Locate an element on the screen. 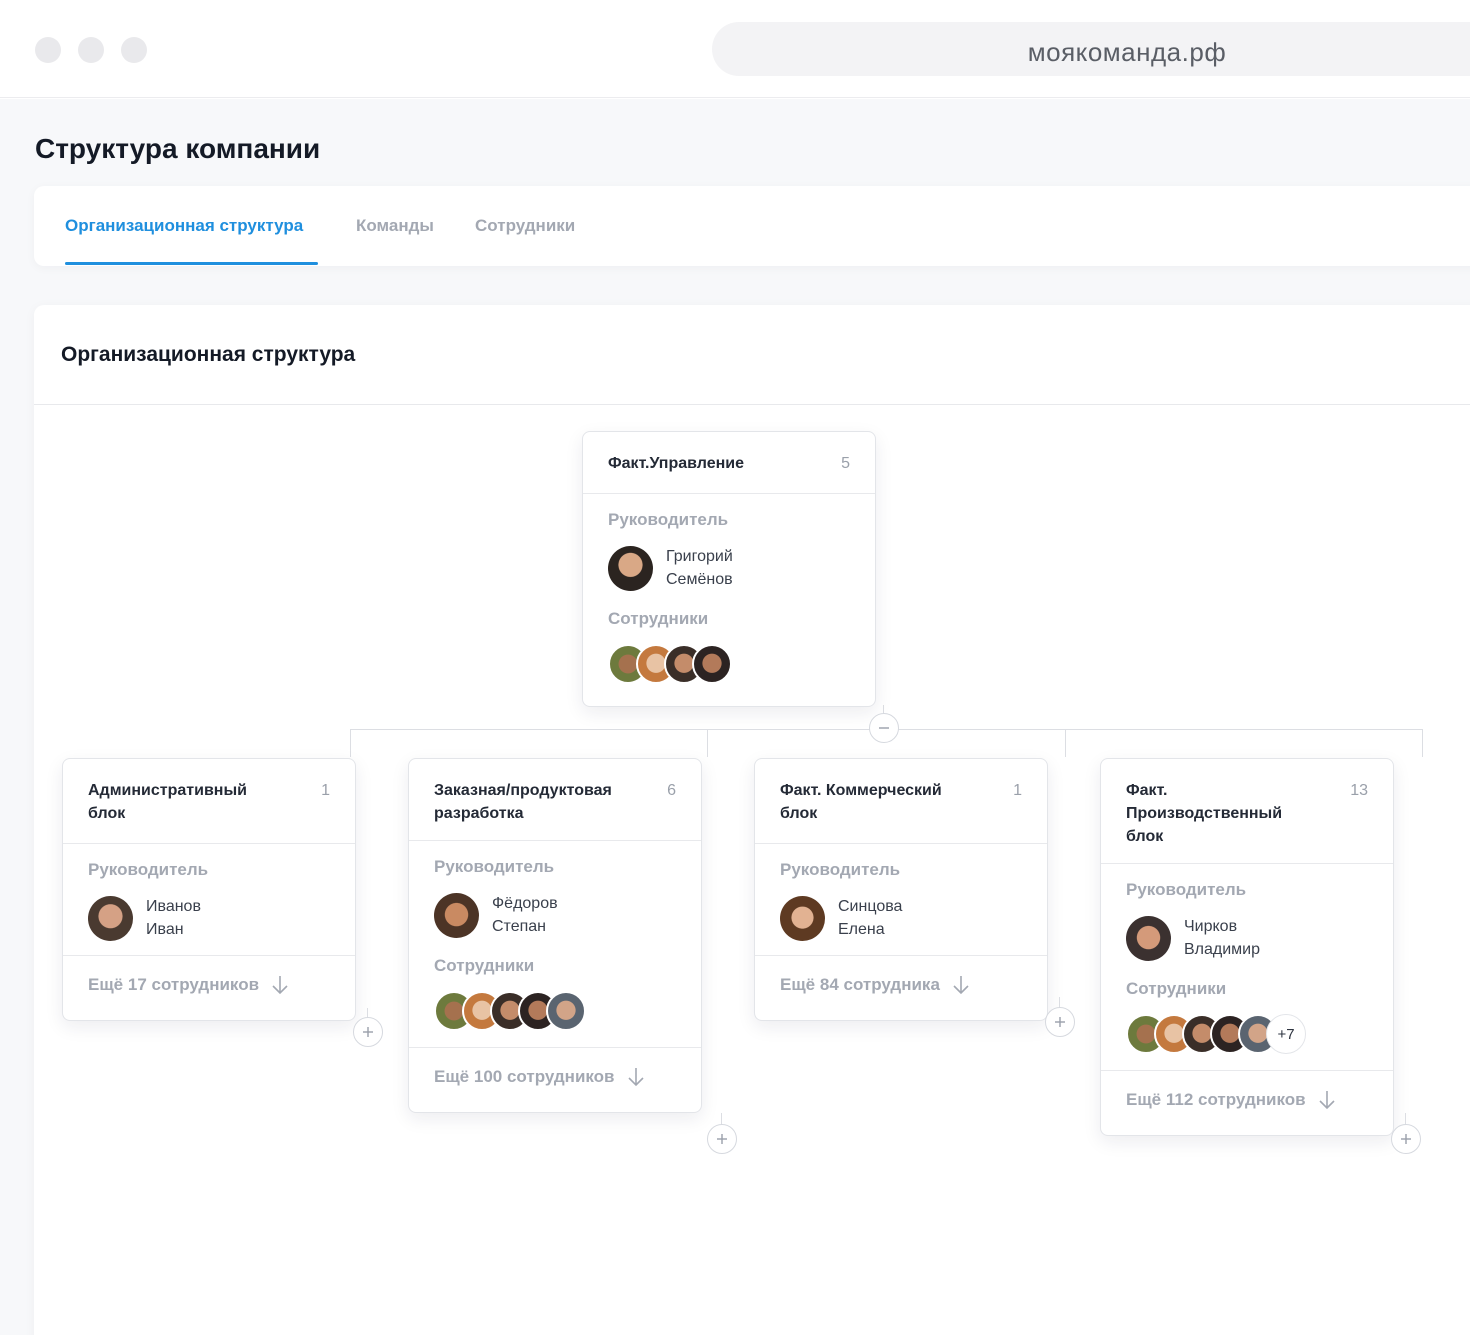 The image size is (1470, 1335). node-count: 13 is located at coordinates (1359, 790).